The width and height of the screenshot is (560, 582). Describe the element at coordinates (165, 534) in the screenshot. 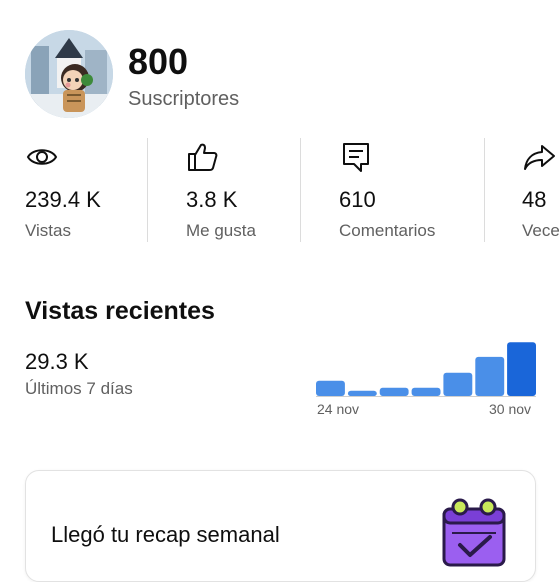

I see `recap-card-text: Llegó tu recap semanal` at that location.